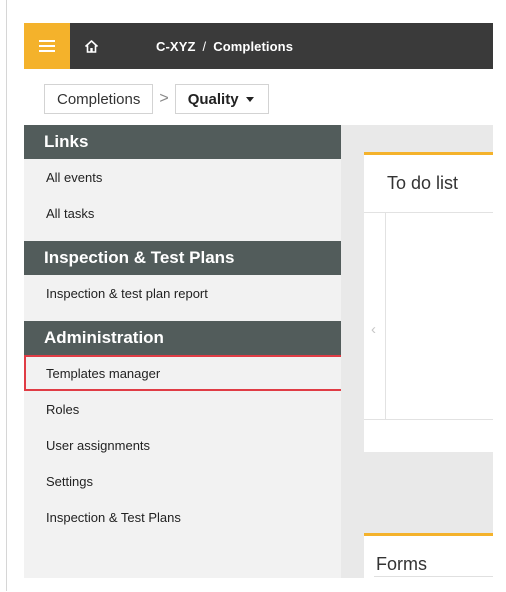 Image resolution: width=506 pixels, height=592 pixels. What do you see at coordinates (182, 481) in the screenshot?
I see `sidebar-item-settings: Settings` at bounding box center [182, 481].